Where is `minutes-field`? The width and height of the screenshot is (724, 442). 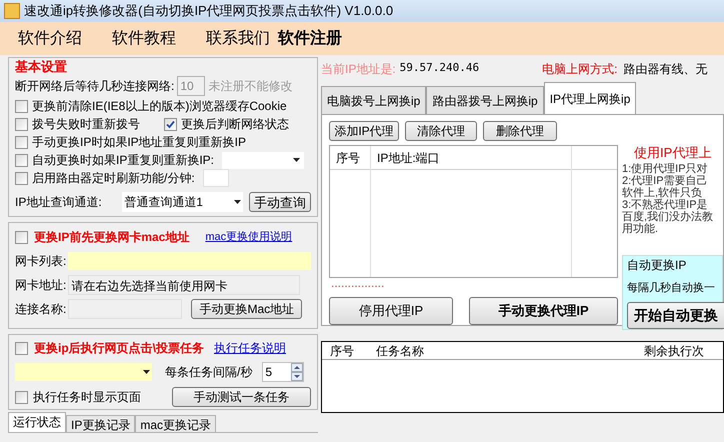 minutes-field is located at coordinates (215, 178).